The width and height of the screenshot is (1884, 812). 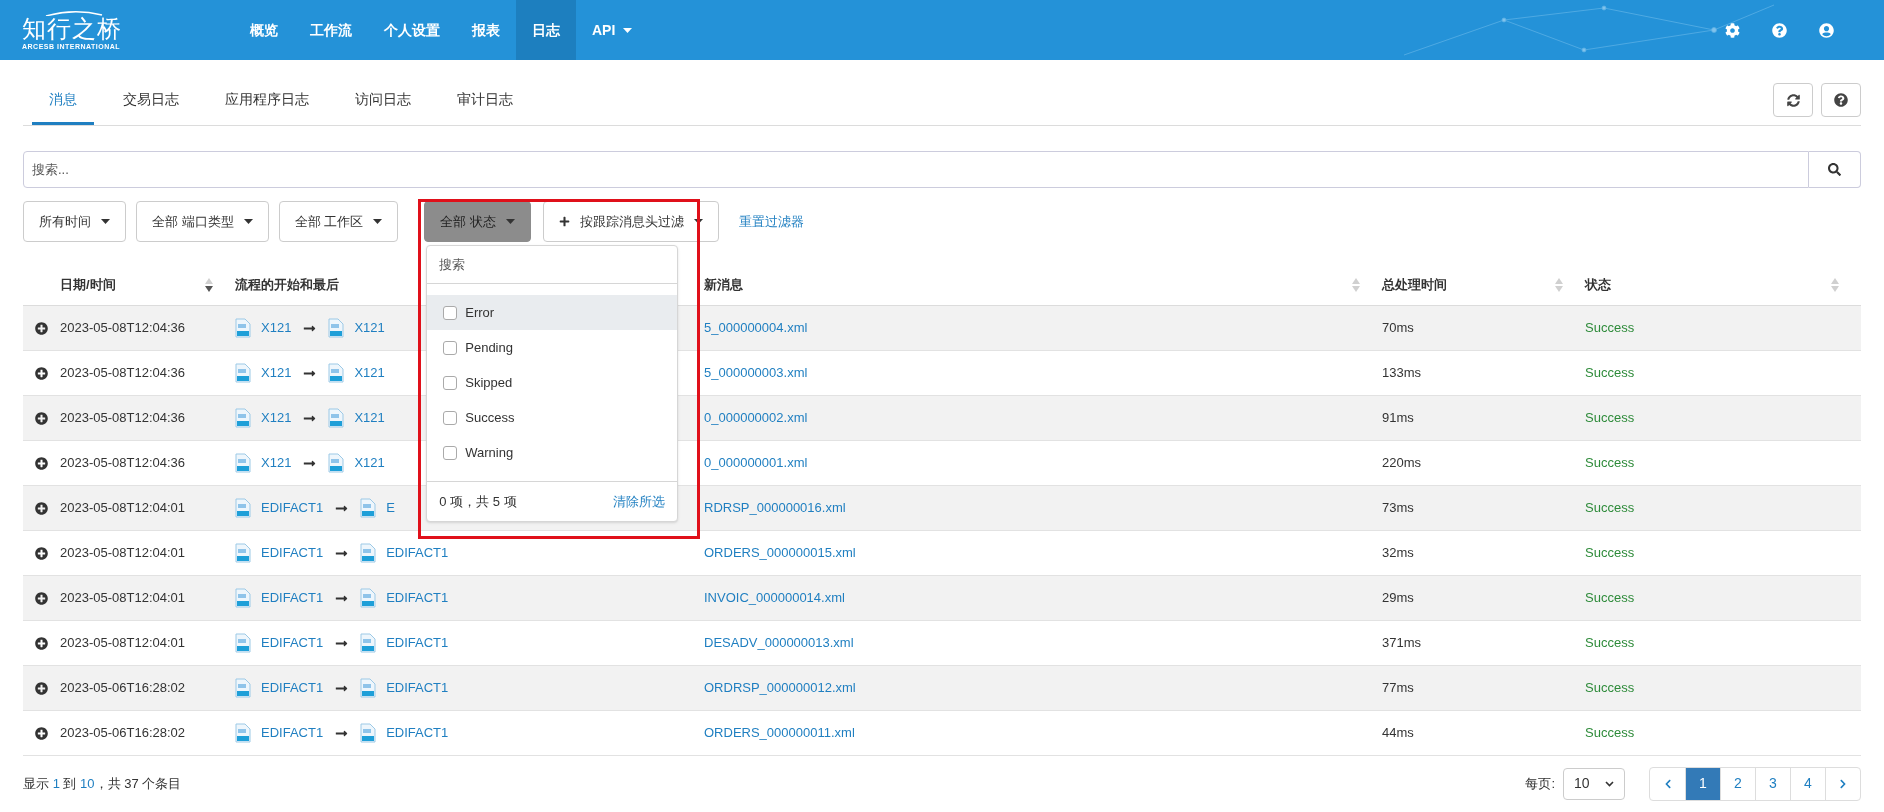 I want to click on caret-icon, so click(x=105, y=221).